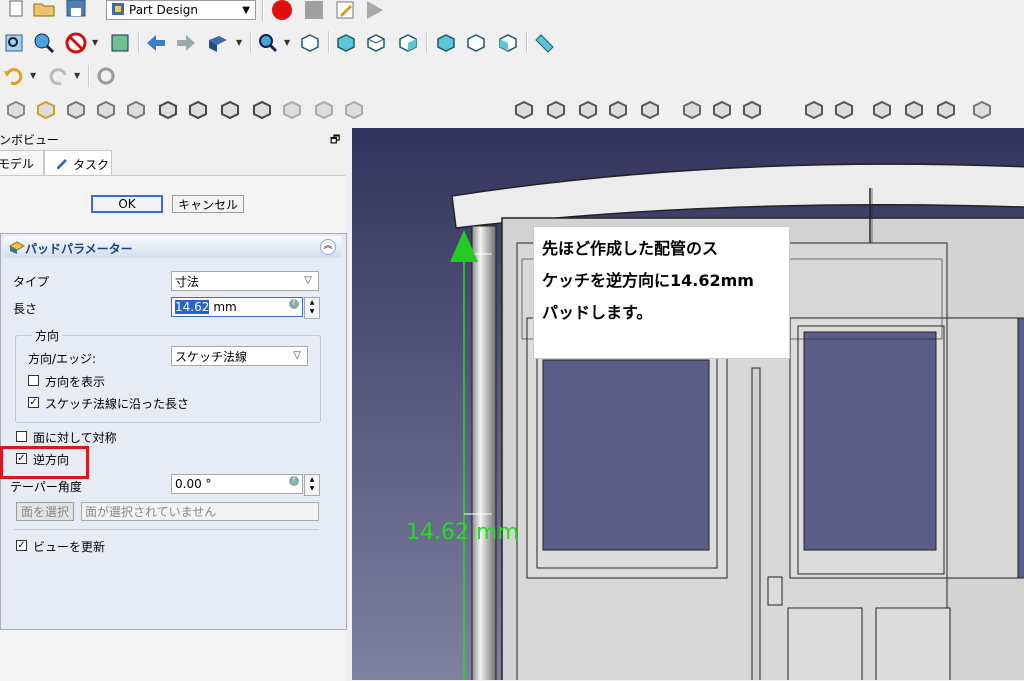 Image resolution: width=1024 pixels, height=681 pixels. Describe the element at coordinates (914, 110) in the screenshot. I see `additive-prim-icon` at that location.